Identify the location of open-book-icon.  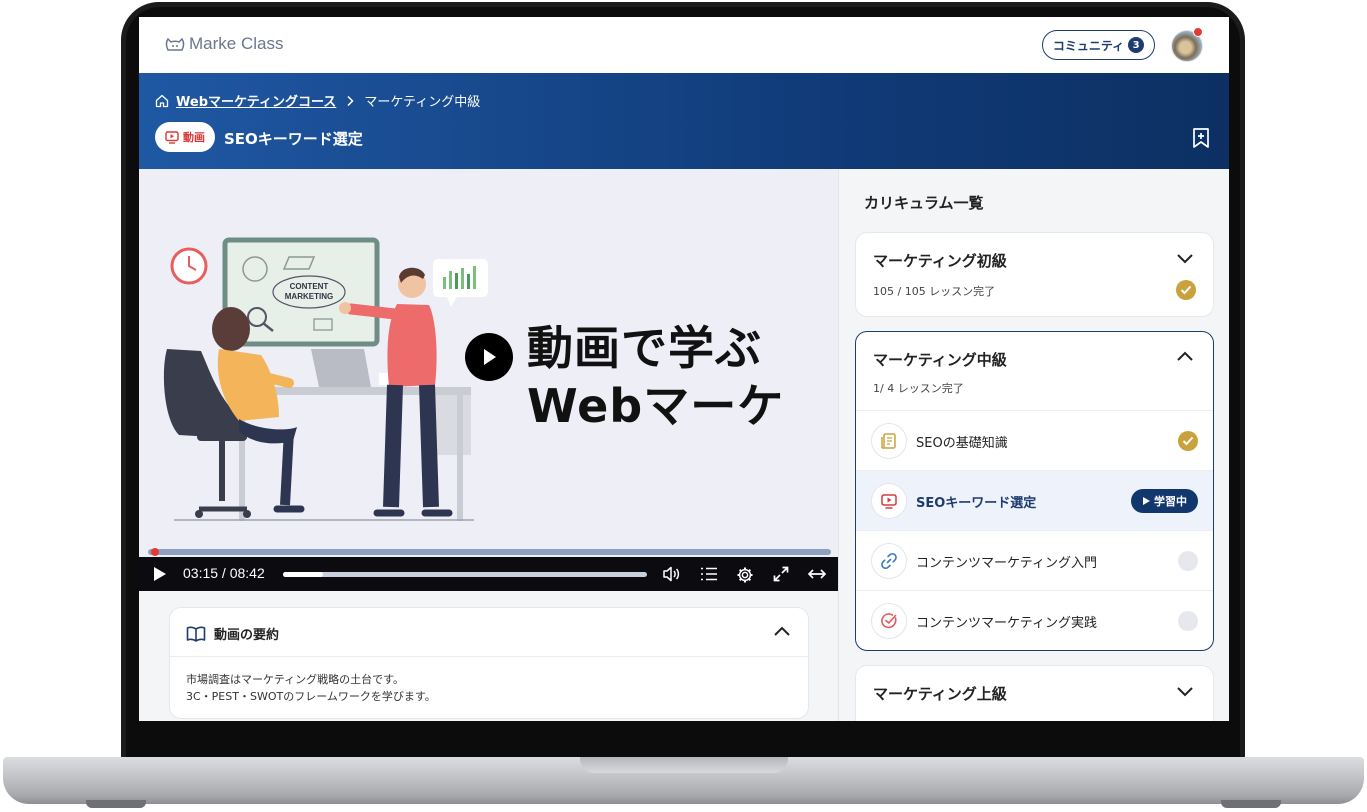
(196, 634).